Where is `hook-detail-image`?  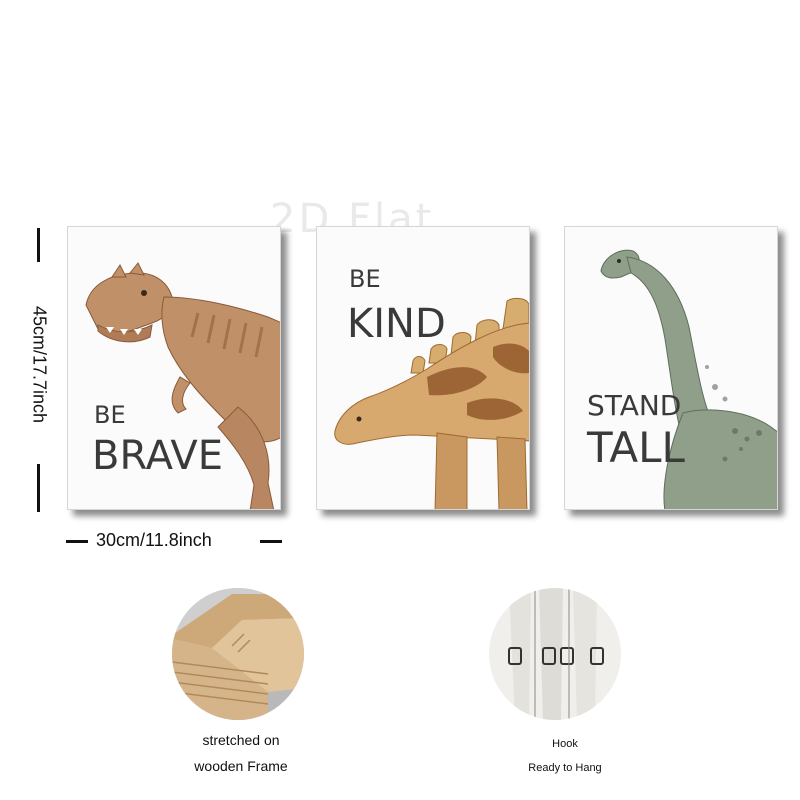
hook-detail-image is located at coordinates (555, 654).